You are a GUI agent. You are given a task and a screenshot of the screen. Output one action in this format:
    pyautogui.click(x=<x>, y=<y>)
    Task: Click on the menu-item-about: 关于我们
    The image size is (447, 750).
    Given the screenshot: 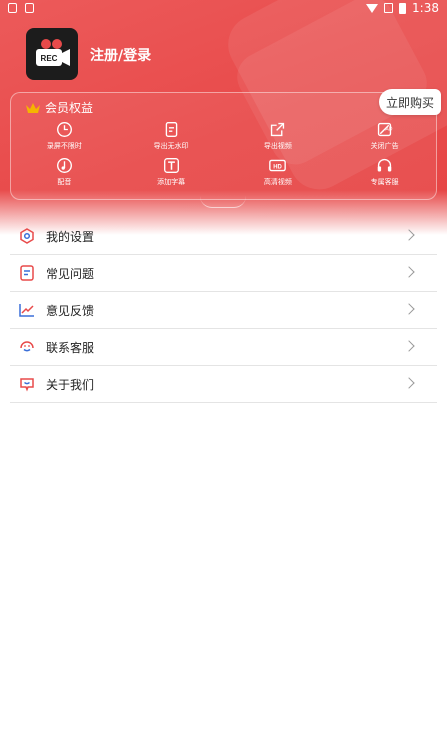 What is the action you would take?
    pyautogui.click(x=223, y=384)
    